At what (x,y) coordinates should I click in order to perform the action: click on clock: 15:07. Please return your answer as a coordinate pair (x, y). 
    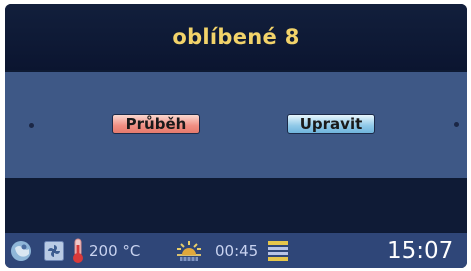
    Looking at the image, I should click on (420, 251).